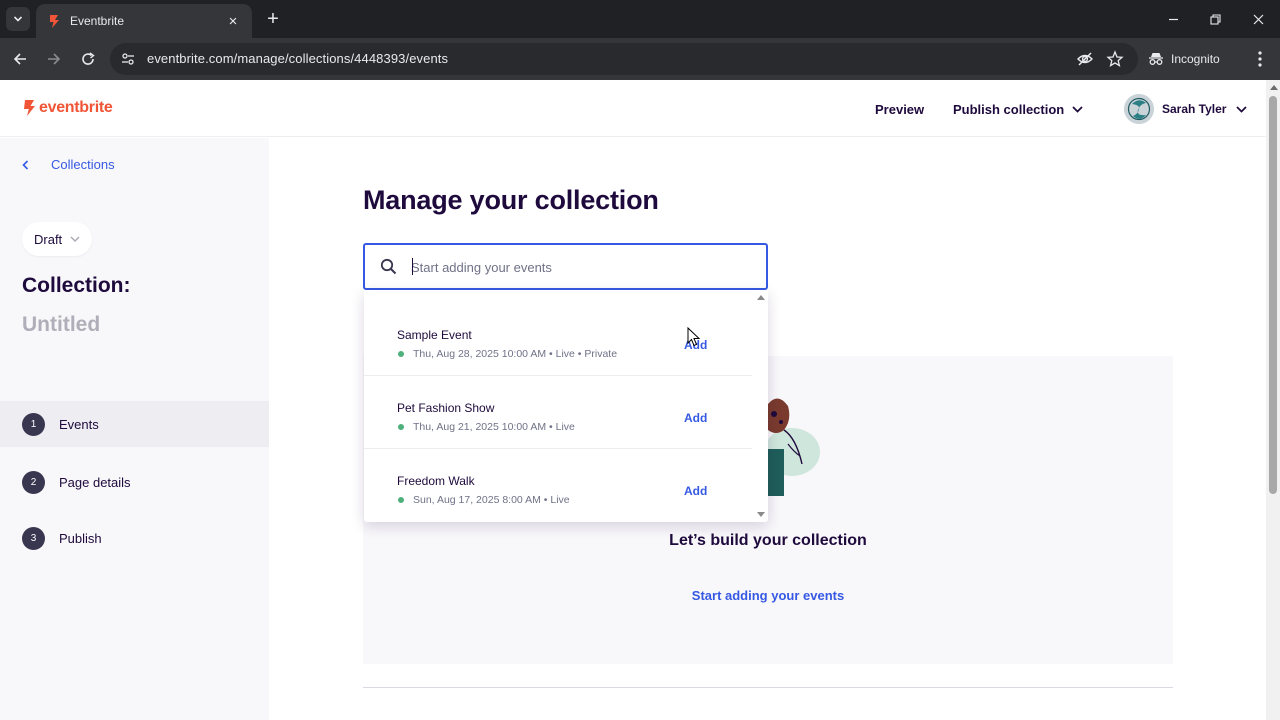 This screenshot has width=1280, height=720. Describe the element at coordinates (768, 687) in the screenshot. I see `section-divider` at that location.